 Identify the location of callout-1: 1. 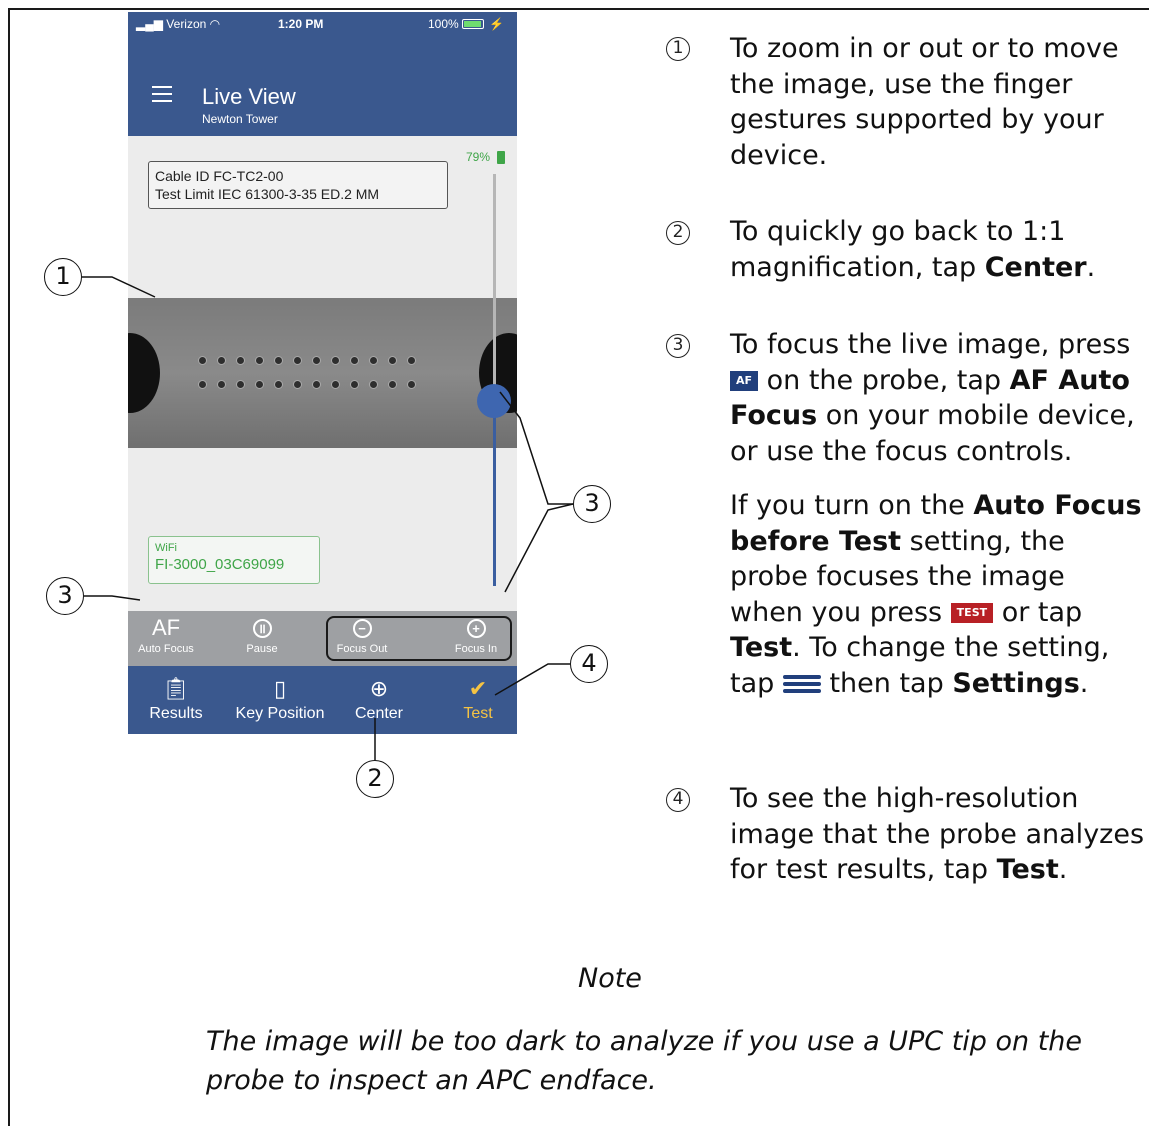
(63, 277).